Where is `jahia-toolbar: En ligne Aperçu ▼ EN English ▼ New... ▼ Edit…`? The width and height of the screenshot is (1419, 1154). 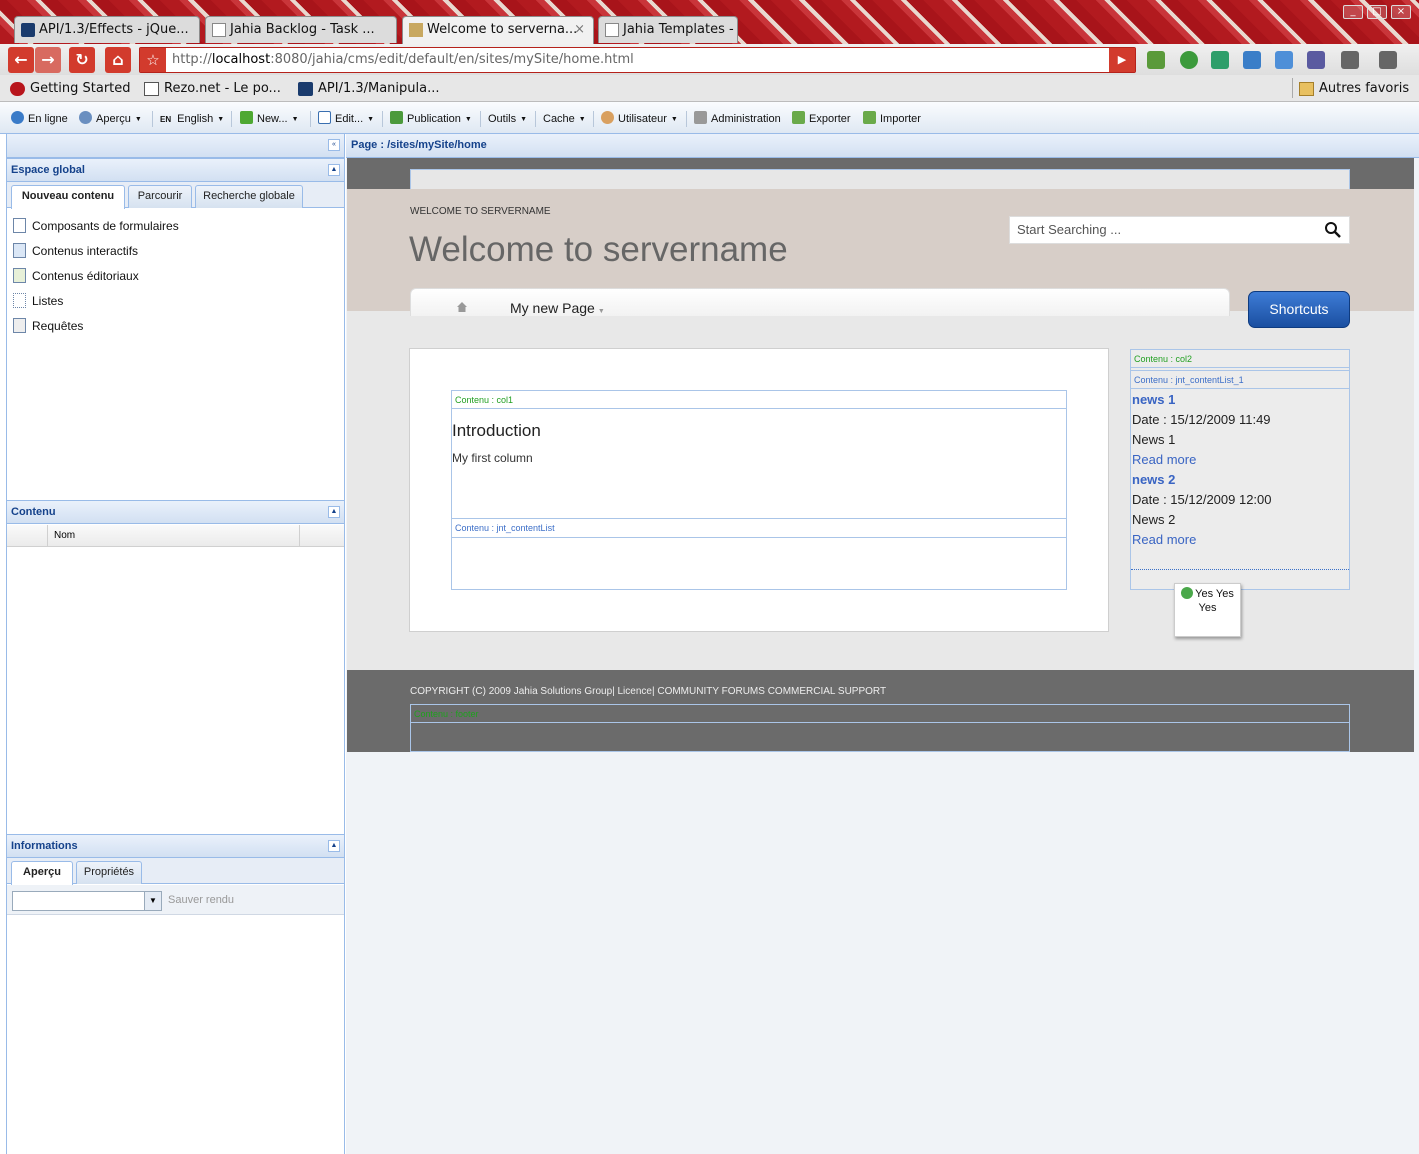 jahia-toolbar: En ligne Aperçu ▼ EN English ▼ New... ▼ Edit… is located at coordinates (709, 118).